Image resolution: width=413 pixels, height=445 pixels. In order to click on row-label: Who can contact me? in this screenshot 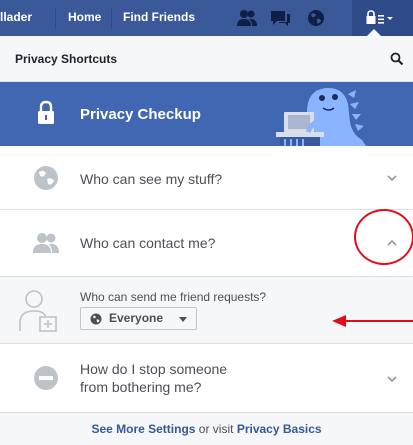, I will do `click(148, 243)`.